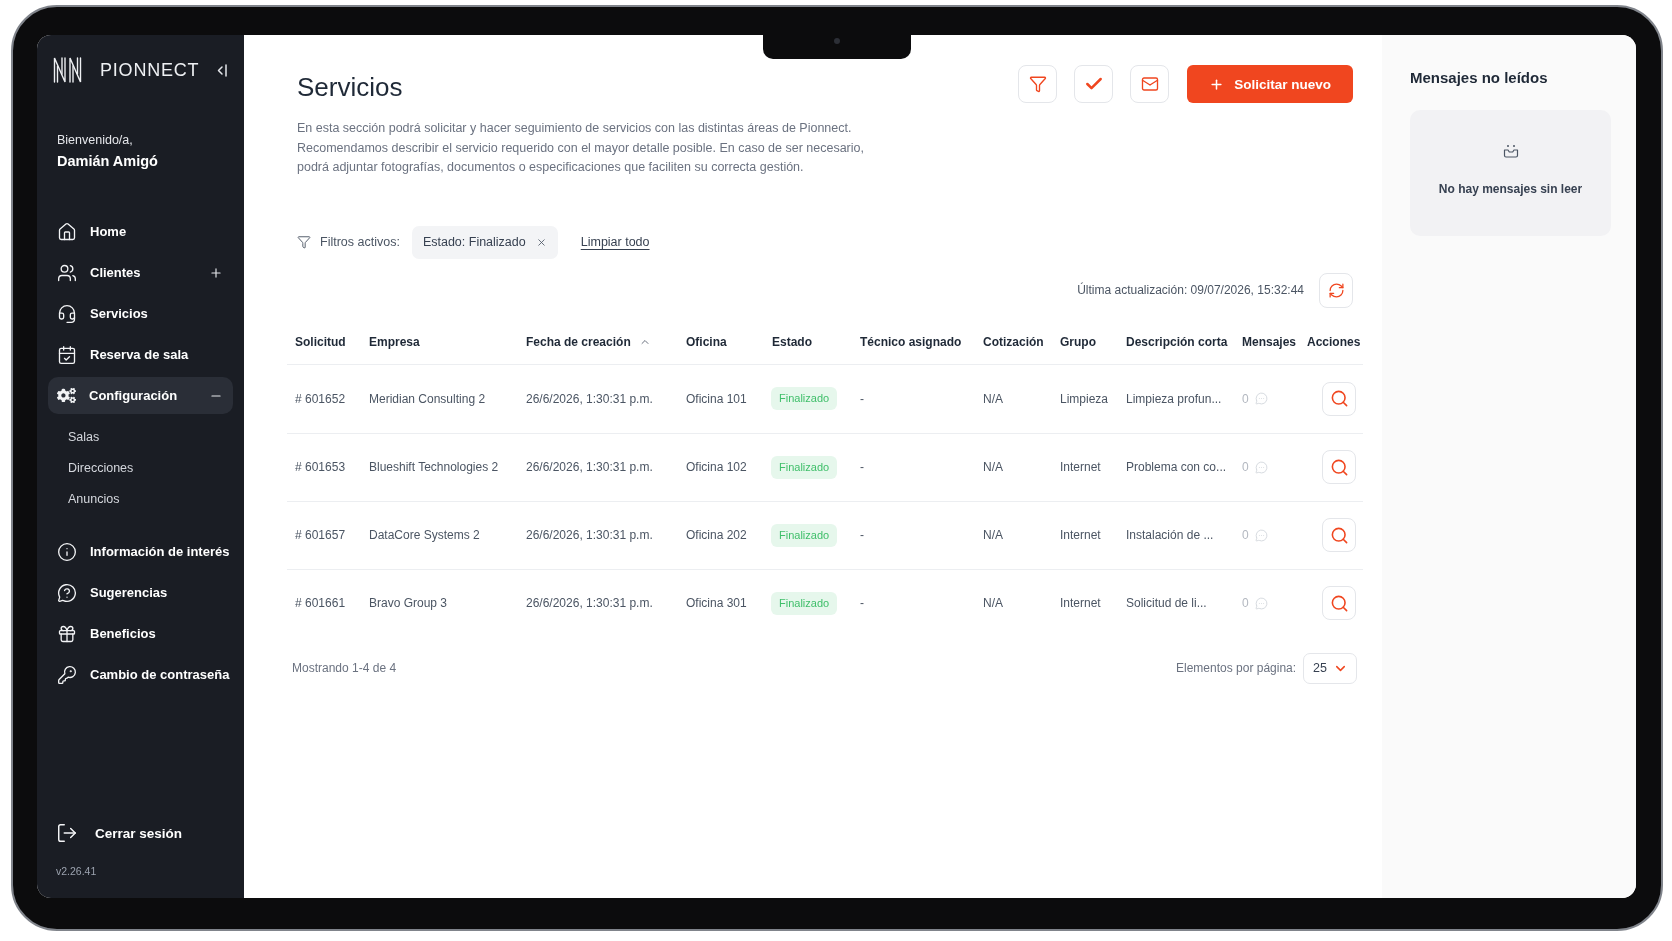  Describe the element at coordinates (140, 633) in the screenshot. I see `nav-item: Beneficios` at that location.